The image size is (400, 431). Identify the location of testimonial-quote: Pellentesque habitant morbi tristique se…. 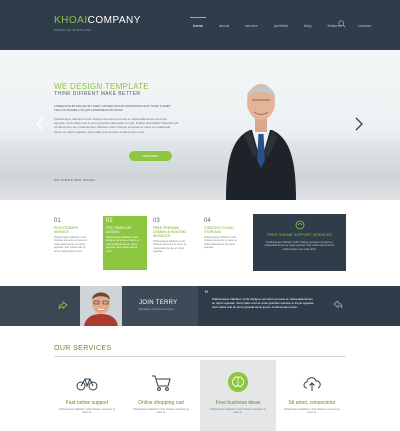
(263, 303).